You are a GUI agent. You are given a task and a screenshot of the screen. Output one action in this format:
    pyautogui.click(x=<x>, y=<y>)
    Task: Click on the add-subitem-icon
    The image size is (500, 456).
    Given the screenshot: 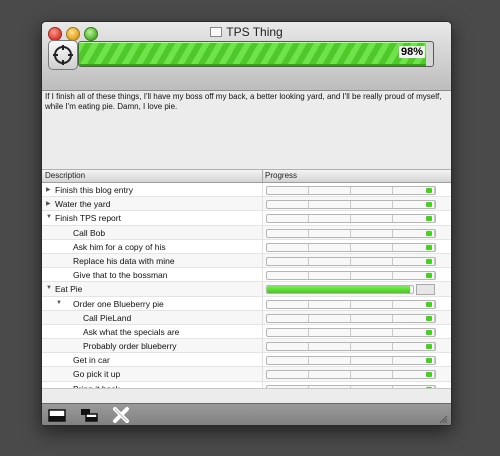 What is the action you would take?
    pyautogui.click(x=89, y=415)
    